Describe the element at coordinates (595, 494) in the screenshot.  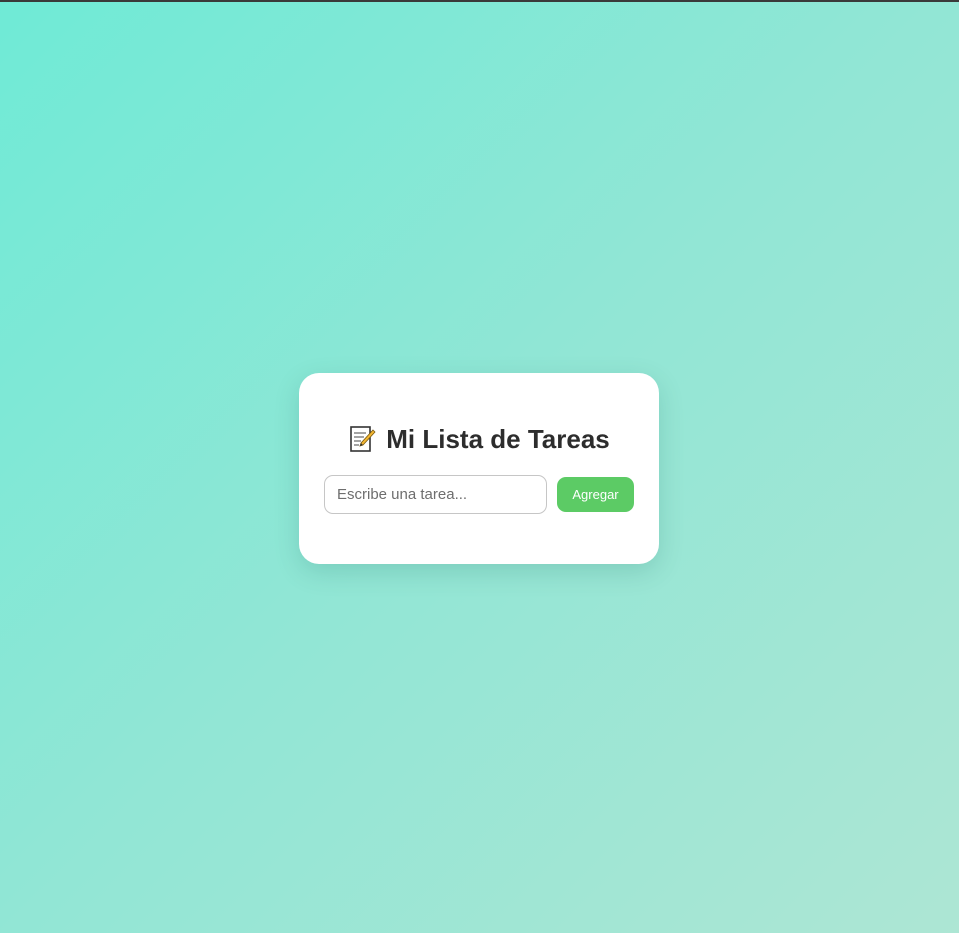
I see `add-task-button: Agregar` at that location.